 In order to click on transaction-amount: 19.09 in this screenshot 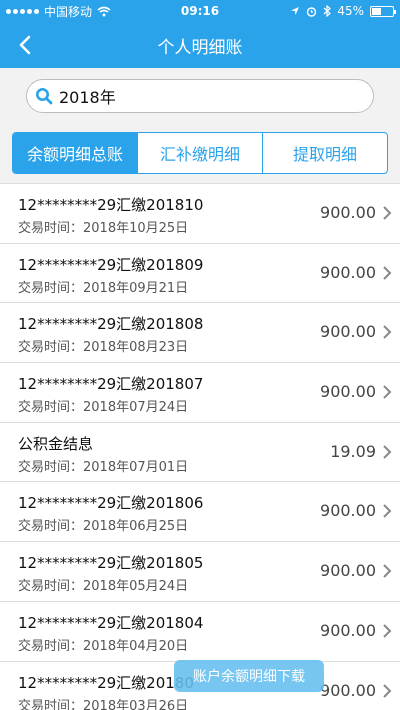, I will do `click(353, 451)`.